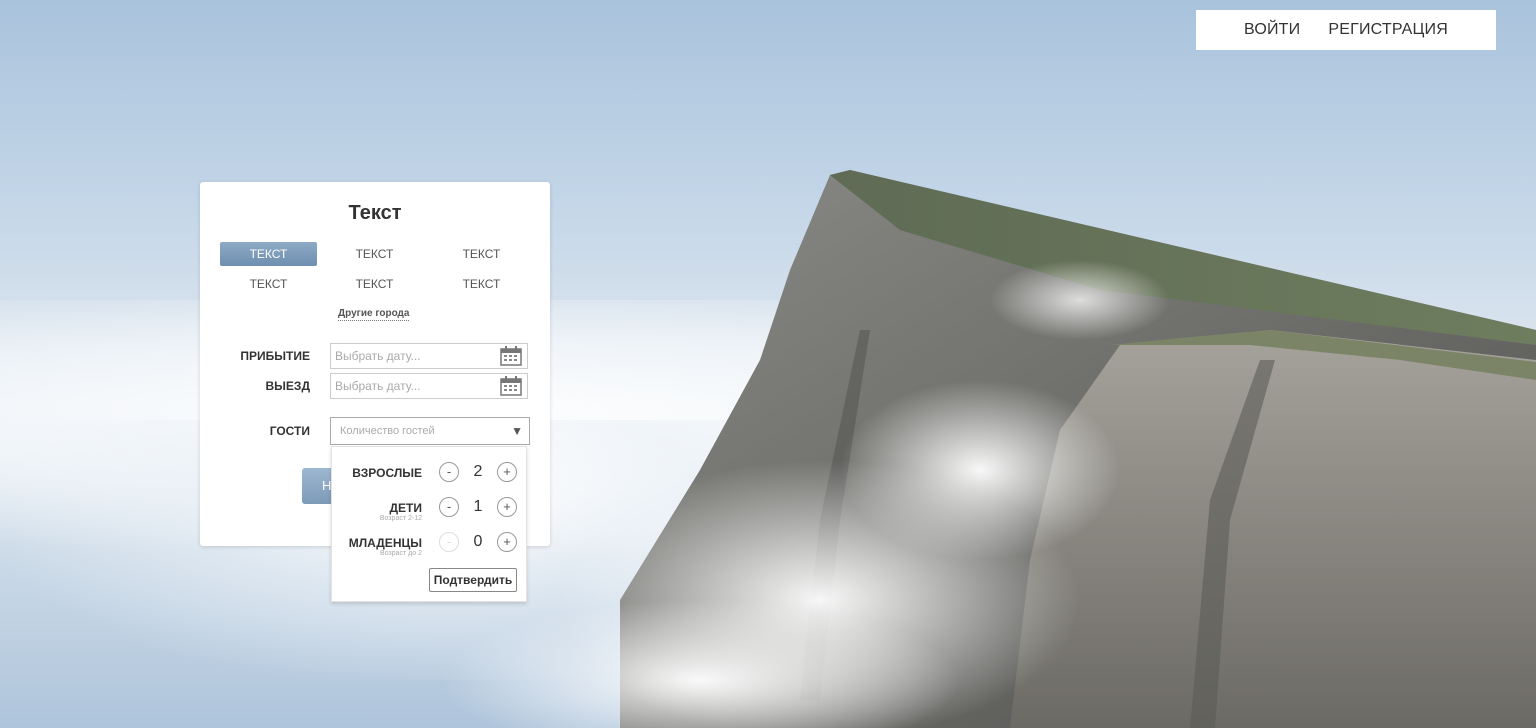 The height and width of the screenshot is (728, 1536). Describe the element at coordinates (449, 507) in the screenshot. I see `children-minus-button: -` at that location.